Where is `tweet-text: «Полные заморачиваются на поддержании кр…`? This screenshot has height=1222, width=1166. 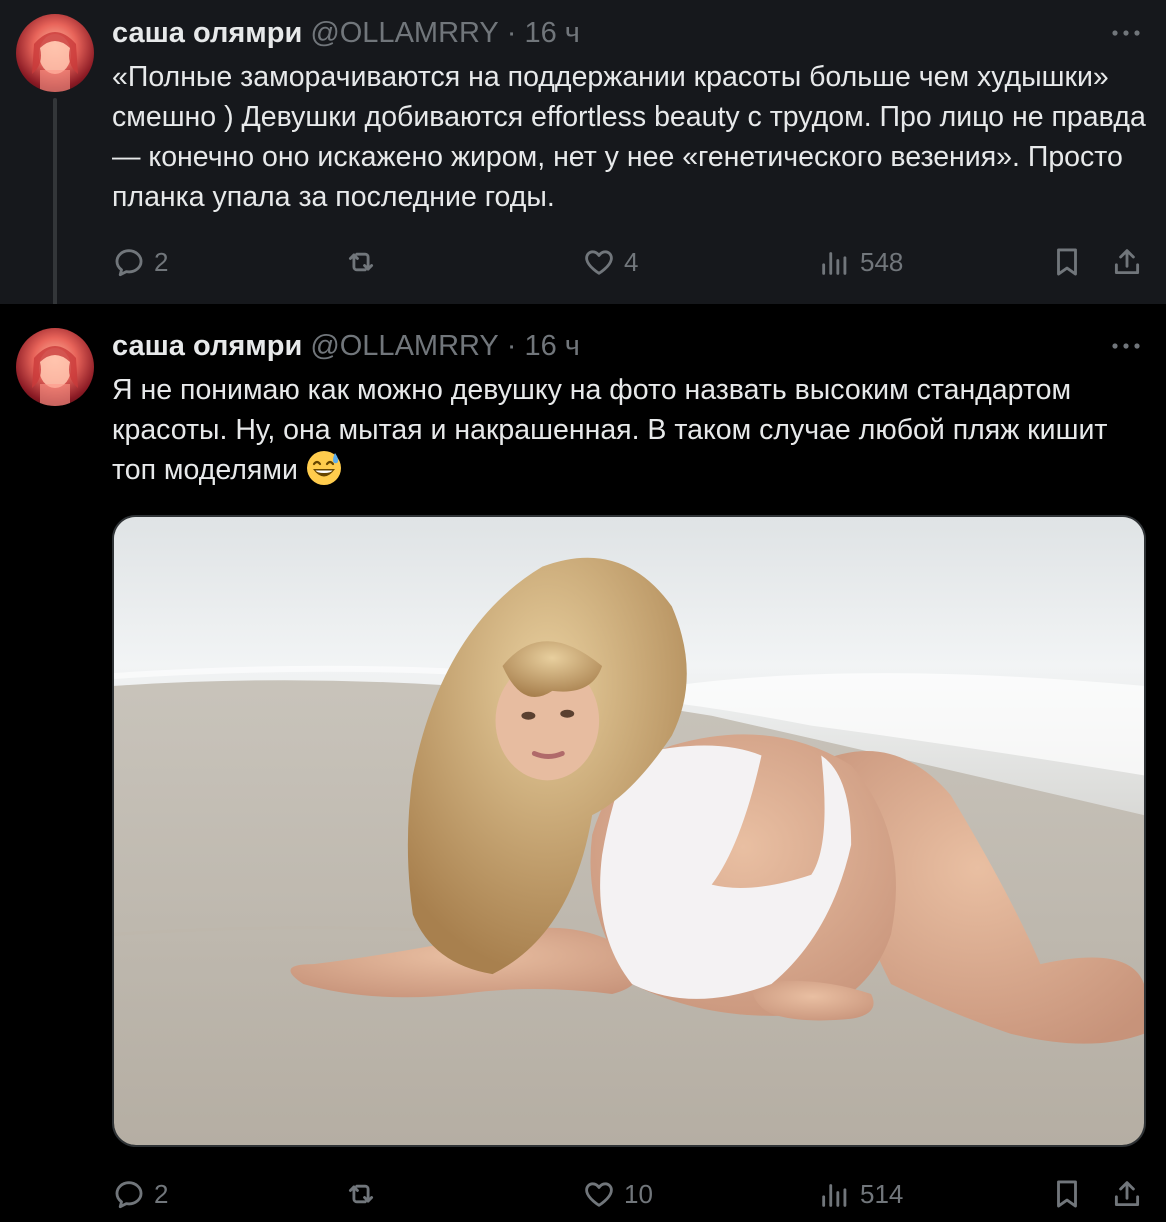 tweet-text: «Полные заморачиваются на поддержании кр… is located at coordinates (633, 137).